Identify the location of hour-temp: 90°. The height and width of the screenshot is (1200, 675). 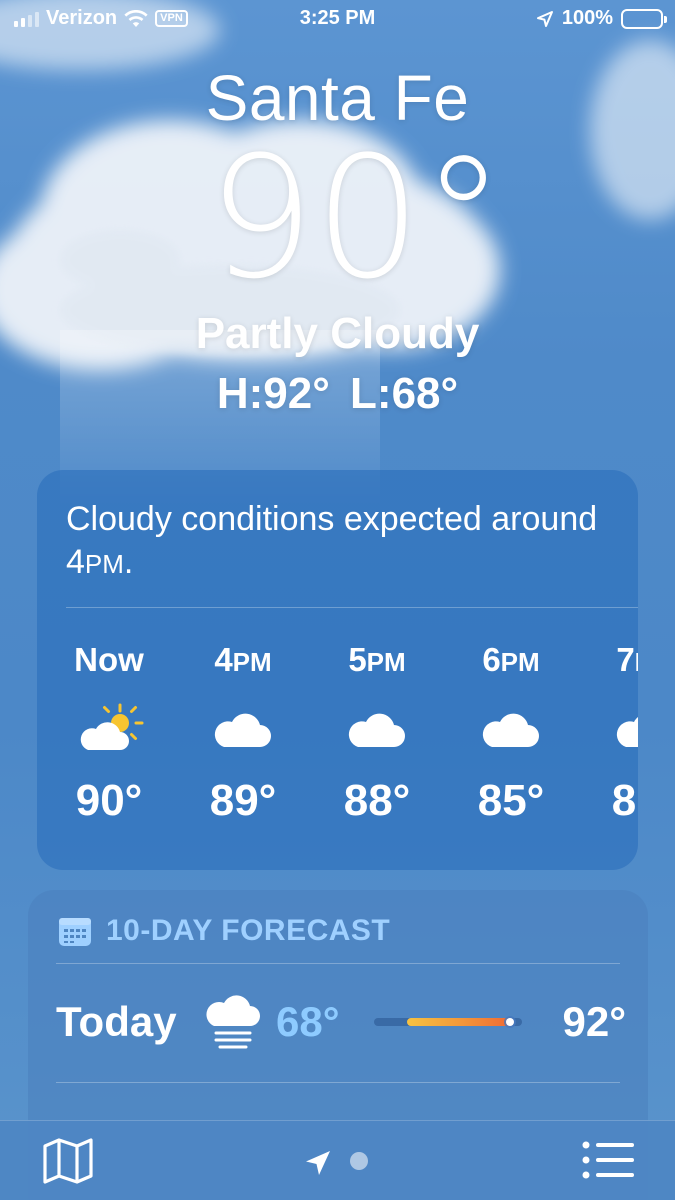
(109, 800).